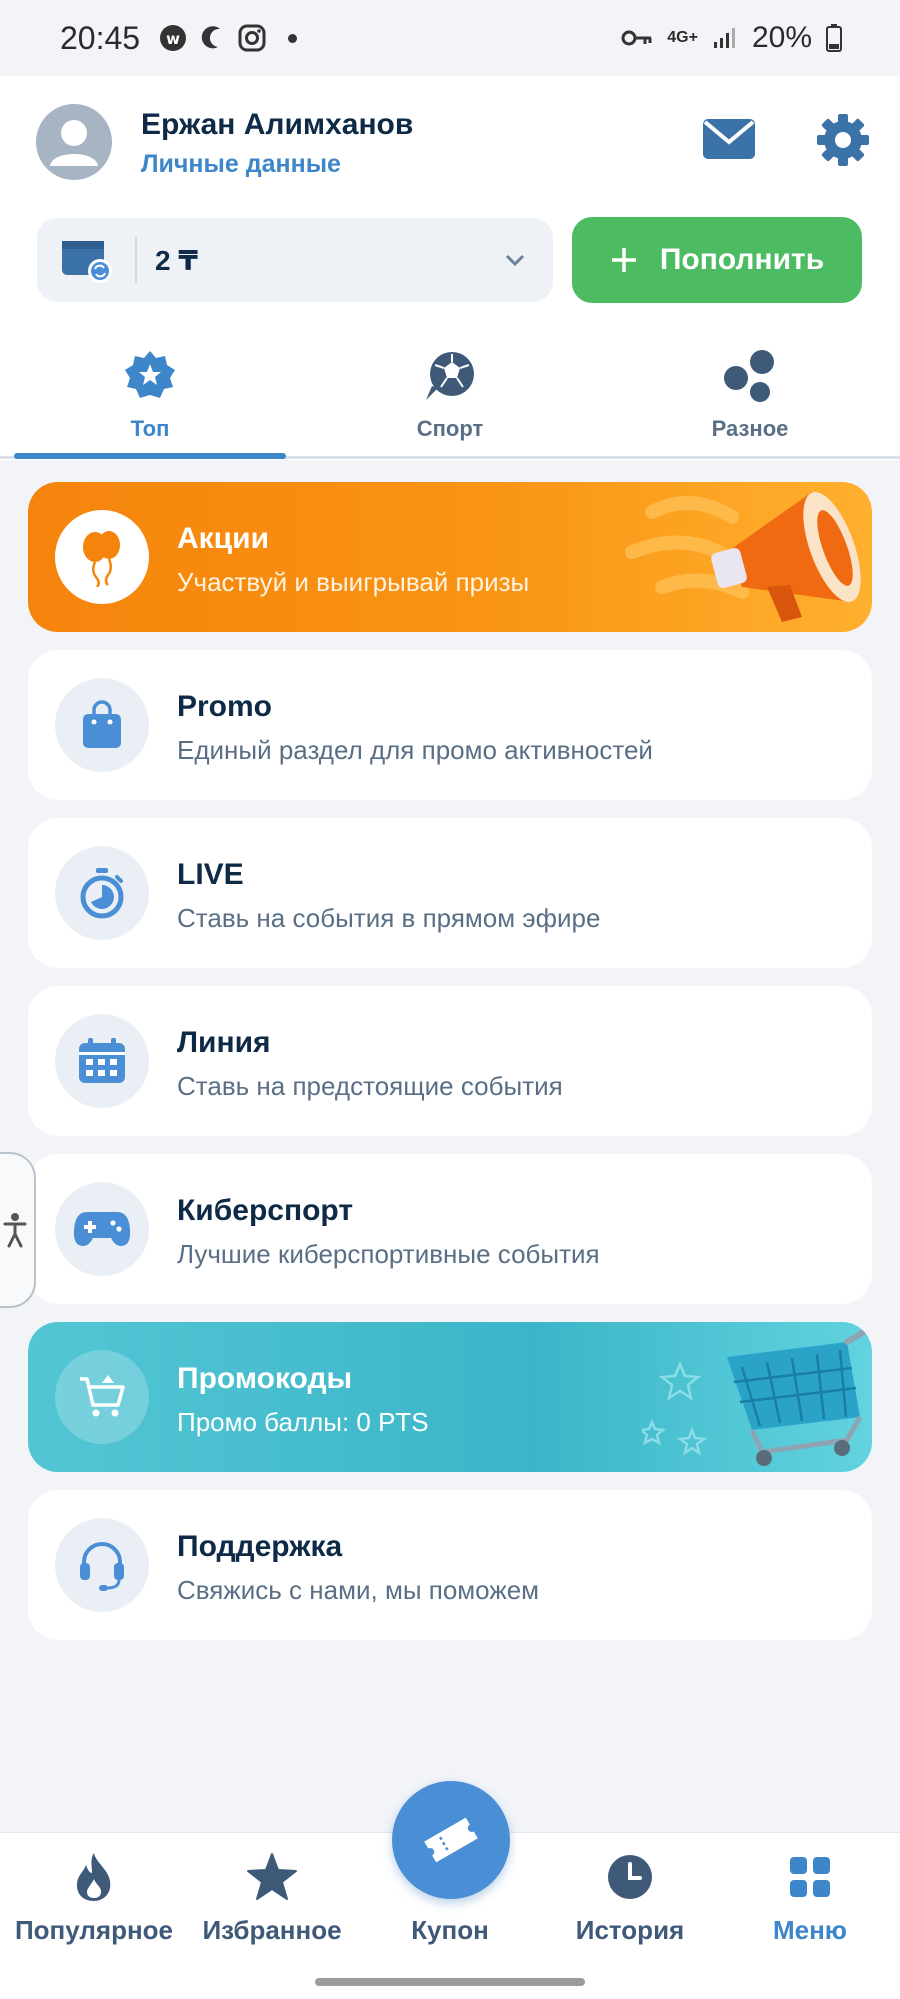  I want to click on moon-icon, so click(213, 38).